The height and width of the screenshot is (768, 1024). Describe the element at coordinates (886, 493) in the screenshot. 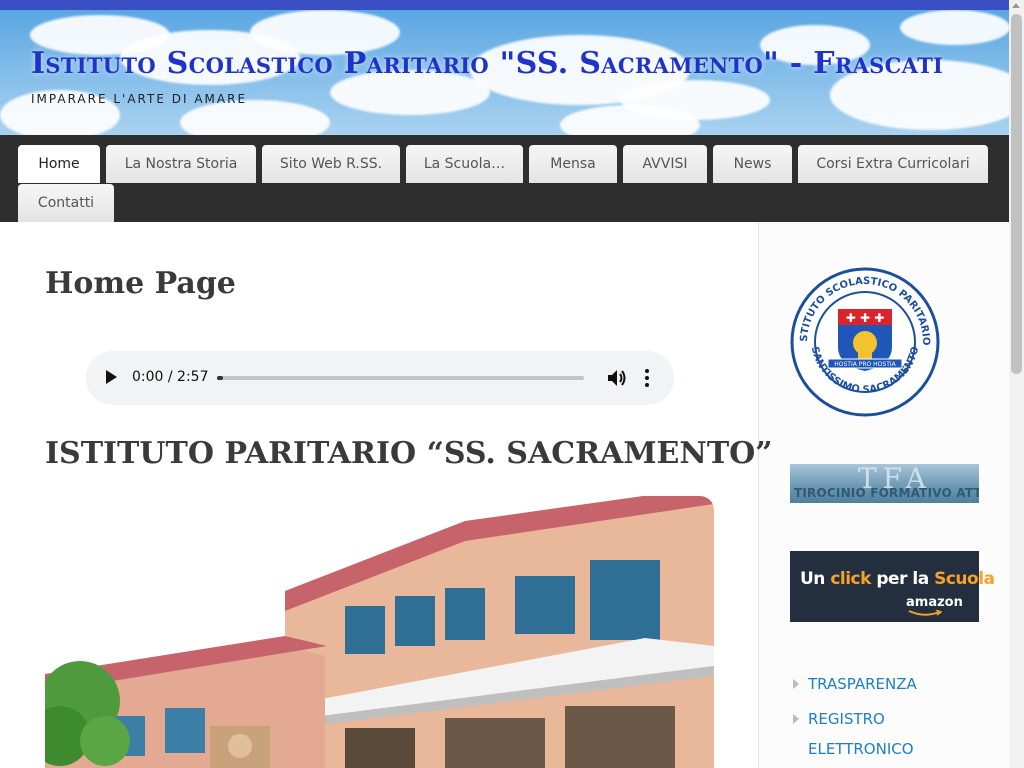

I see `tfa-caption: TIROCINIO FORMATIVO ATTIVO` at that location.